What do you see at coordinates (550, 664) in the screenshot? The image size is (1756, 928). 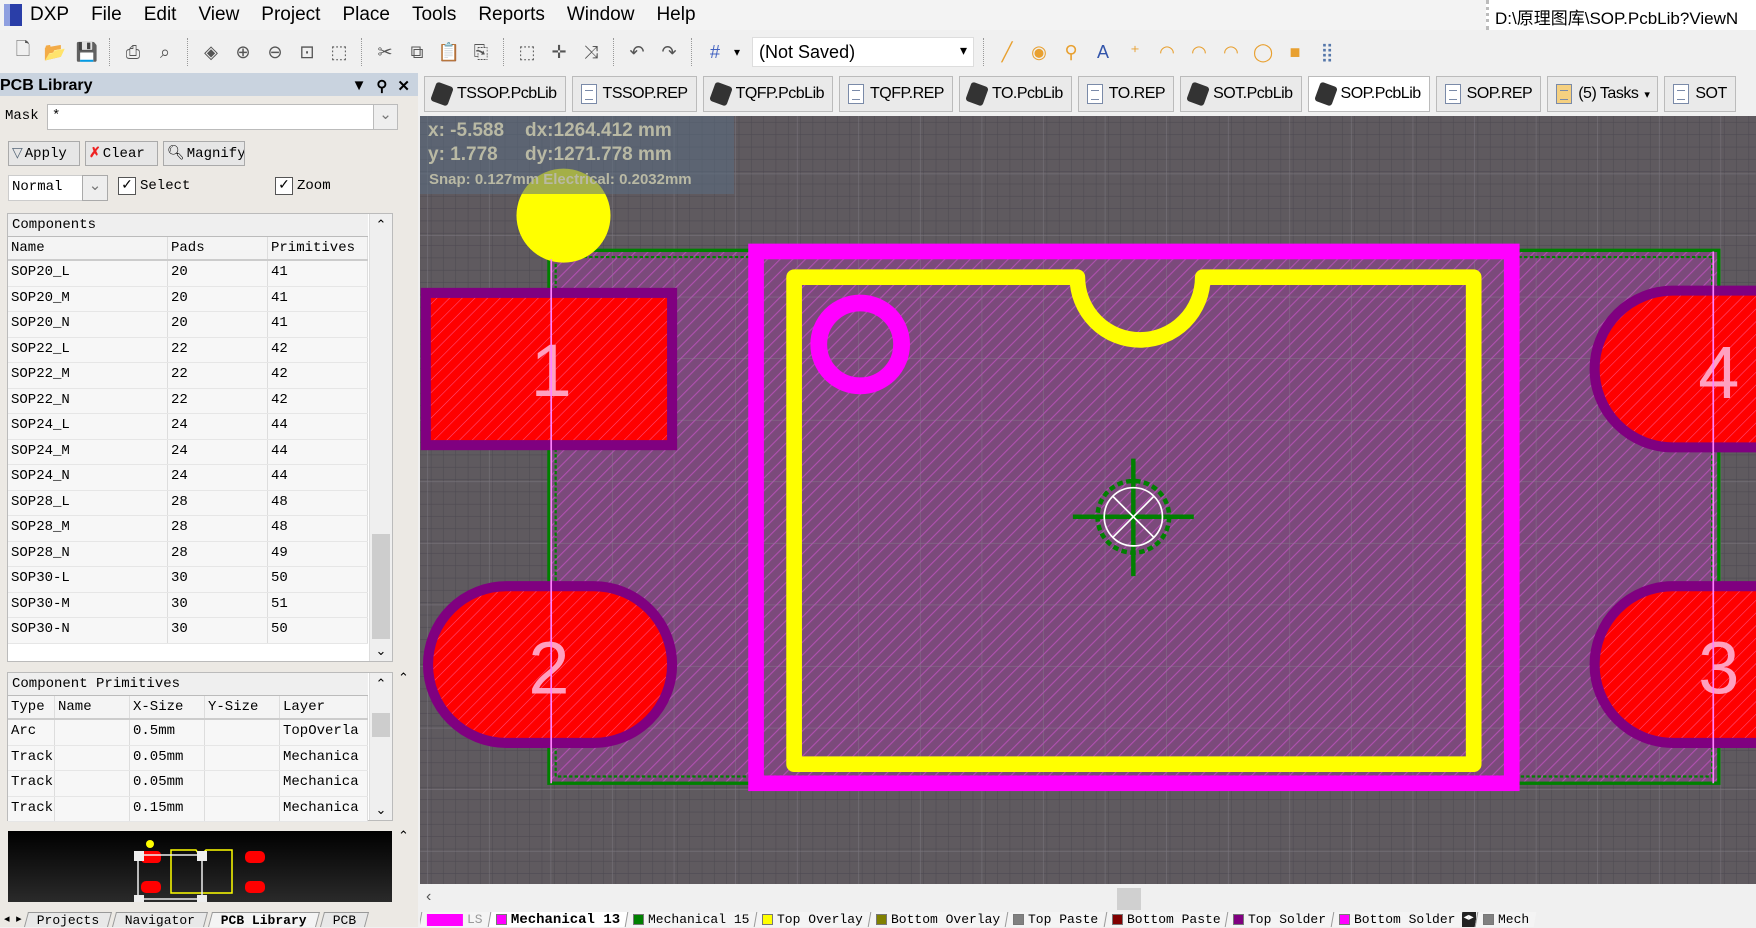 I see `pad-2: 2` at bounding box center [550, 664].